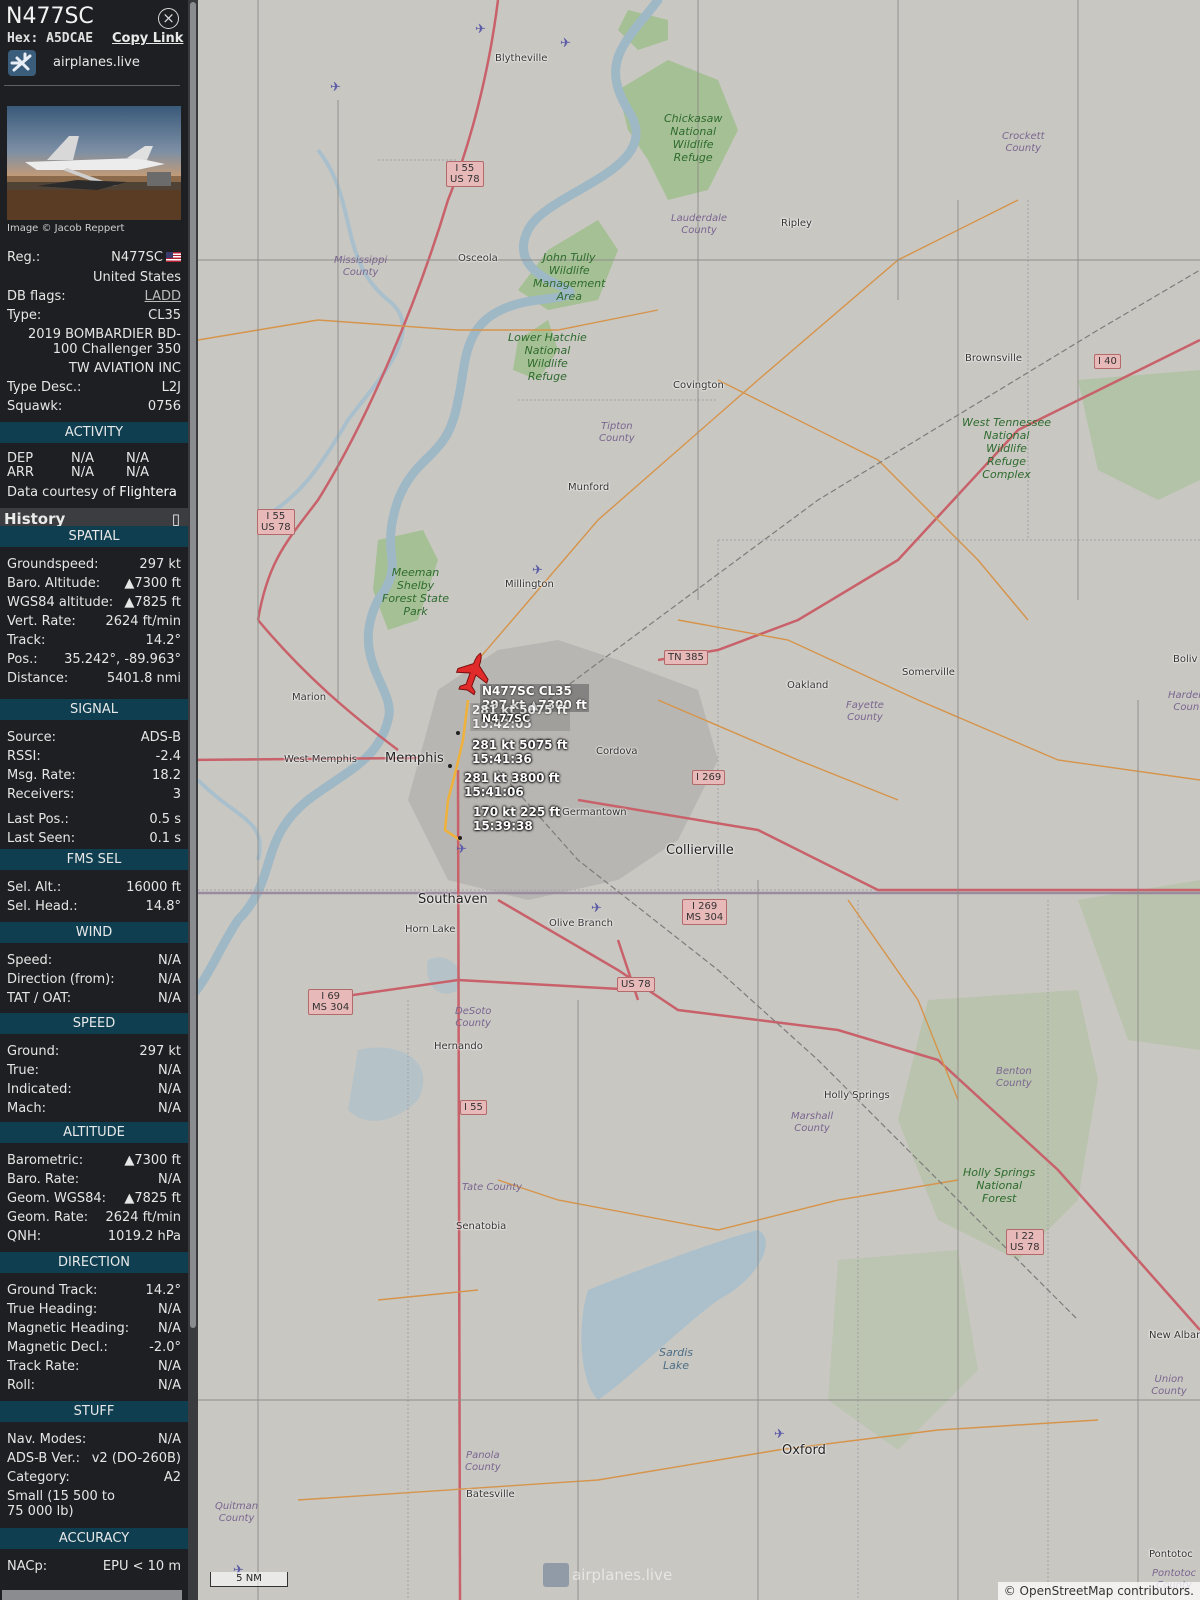 The width and height of the screenshot is (1200, 1600). I want to click on db-flags-value: LADD, so click(163, 296).